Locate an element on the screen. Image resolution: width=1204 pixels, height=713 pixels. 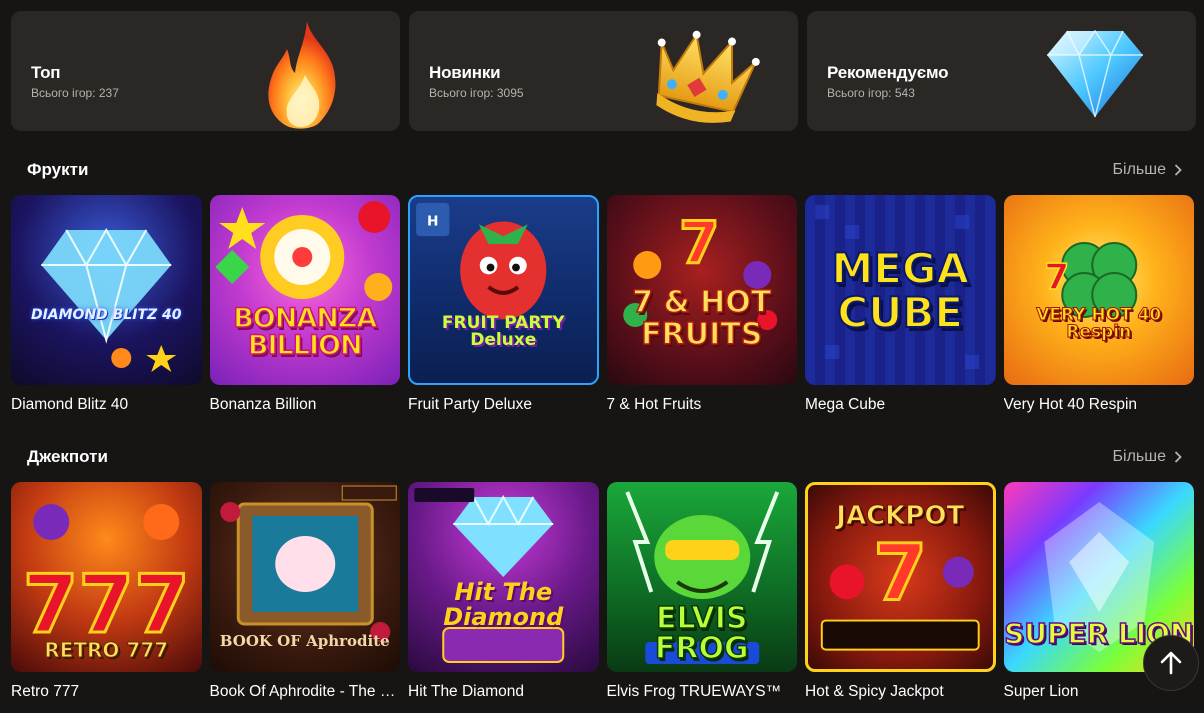
game-card: 7 7 & HOT FRUITS 7 & Hot Fruits is located at coordinates (701, 304).